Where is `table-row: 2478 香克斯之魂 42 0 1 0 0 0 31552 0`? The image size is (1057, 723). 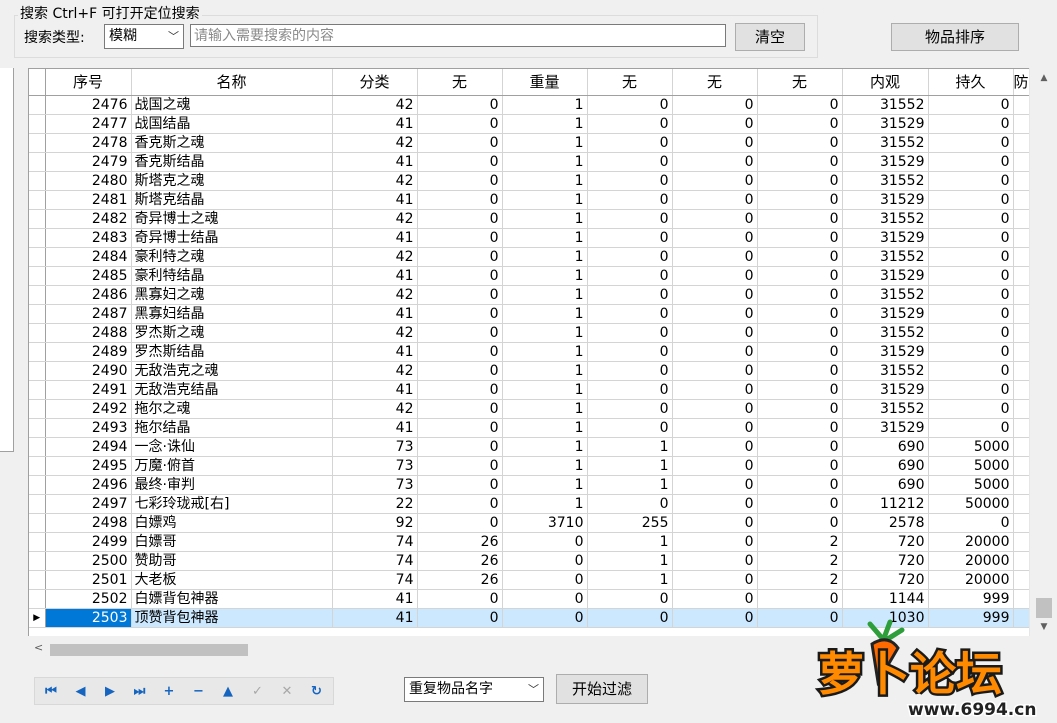
table-row: 2478 香克斯之魂 42 0 1 0 0 0 31552 0 is located at coordinates (541, 143).